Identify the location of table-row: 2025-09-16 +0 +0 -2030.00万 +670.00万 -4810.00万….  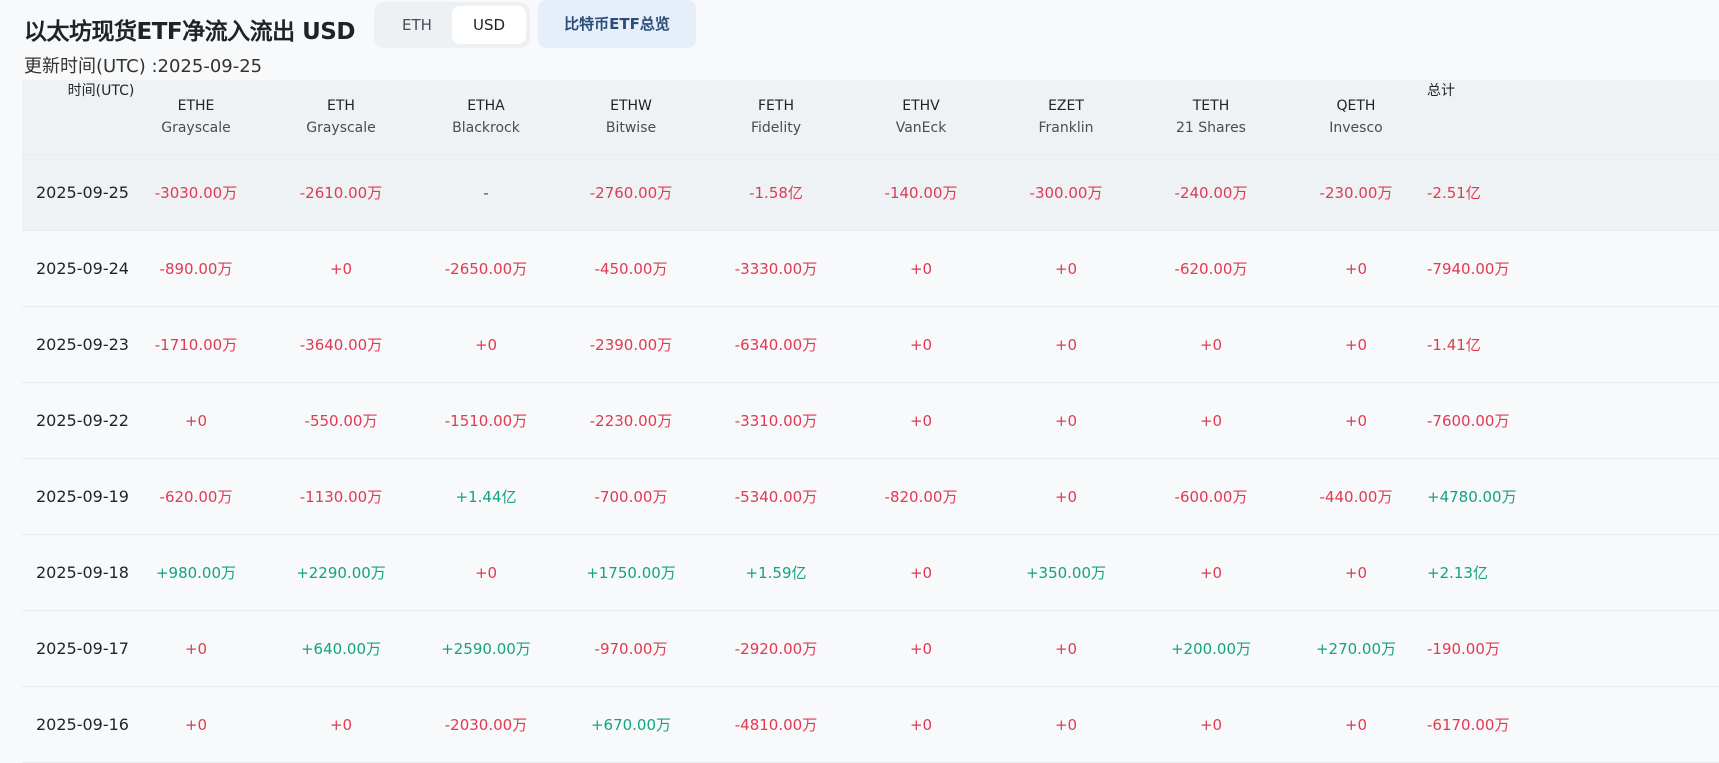
(870, 725).